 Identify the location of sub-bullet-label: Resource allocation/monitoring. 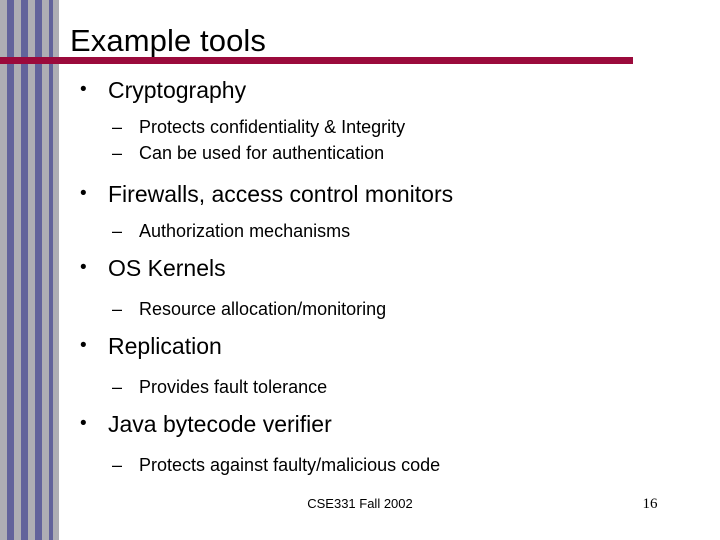
(263, 309).